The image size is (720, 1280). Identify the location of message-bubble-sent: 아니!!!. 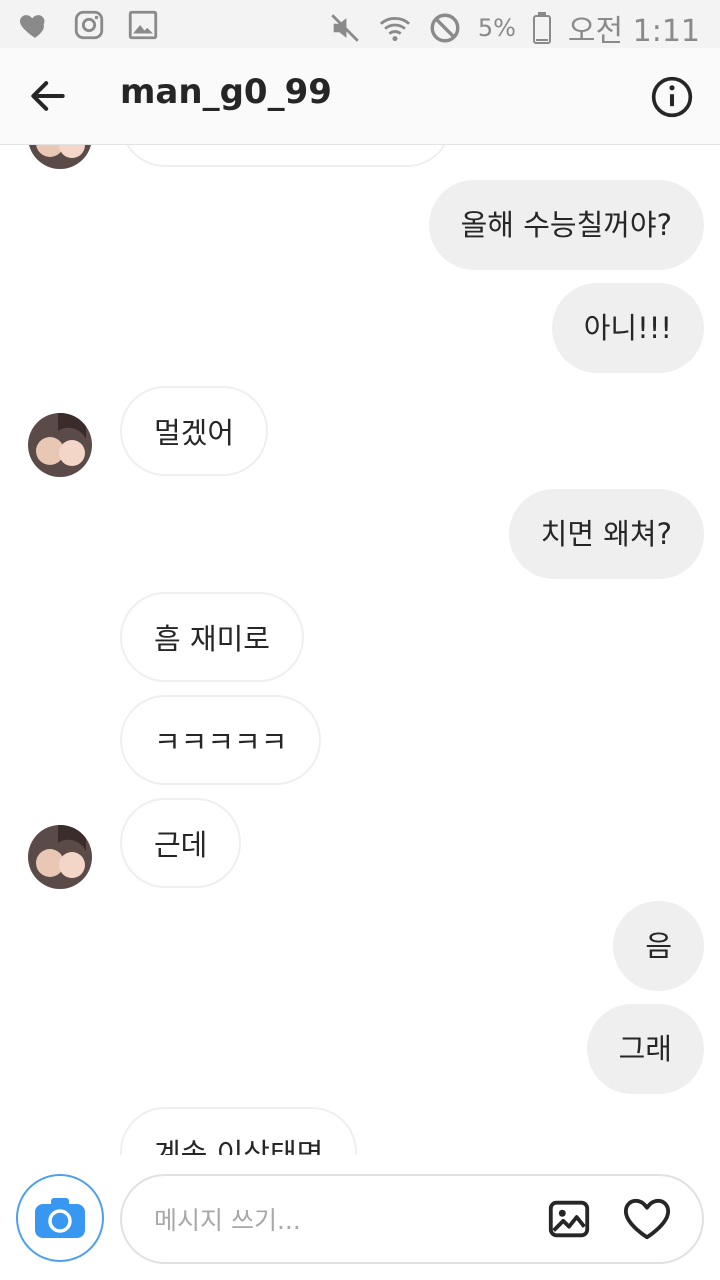
(627, 328).